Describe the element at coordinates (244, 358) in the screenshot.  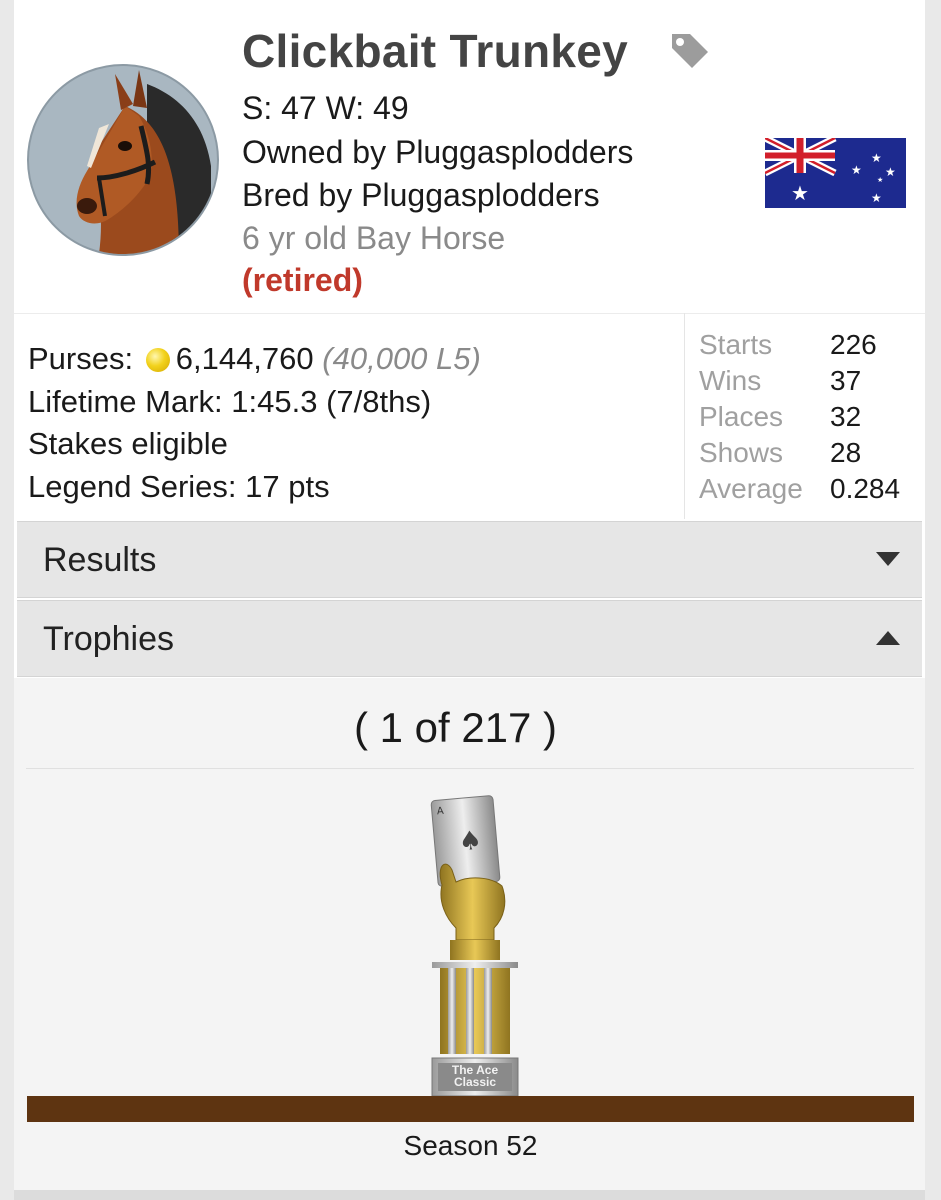
I see `purses-value: 6,144,760` at that location.